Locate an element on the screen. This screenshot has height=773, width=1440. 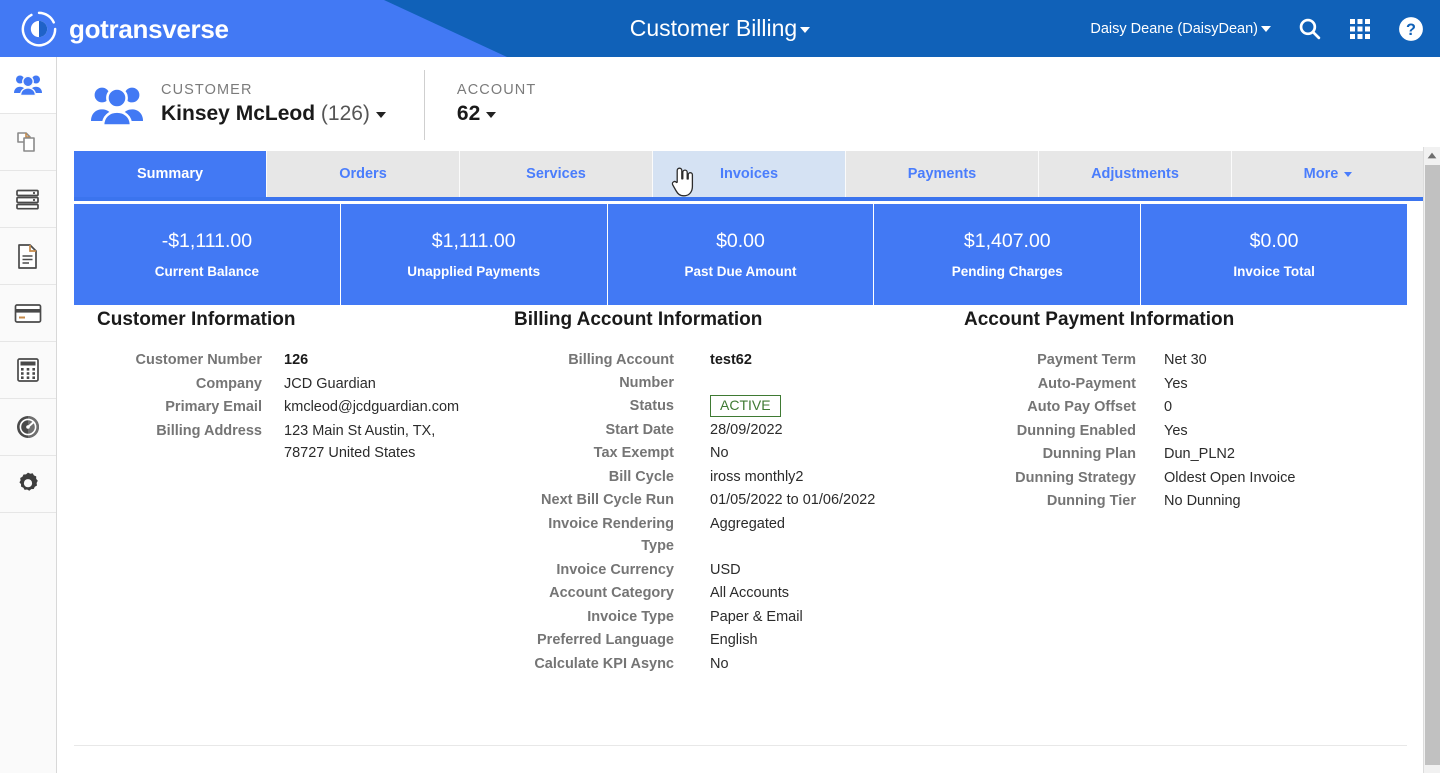
field-payment-term: Payment Term Net 30 is located at coordinates (1179, 360).